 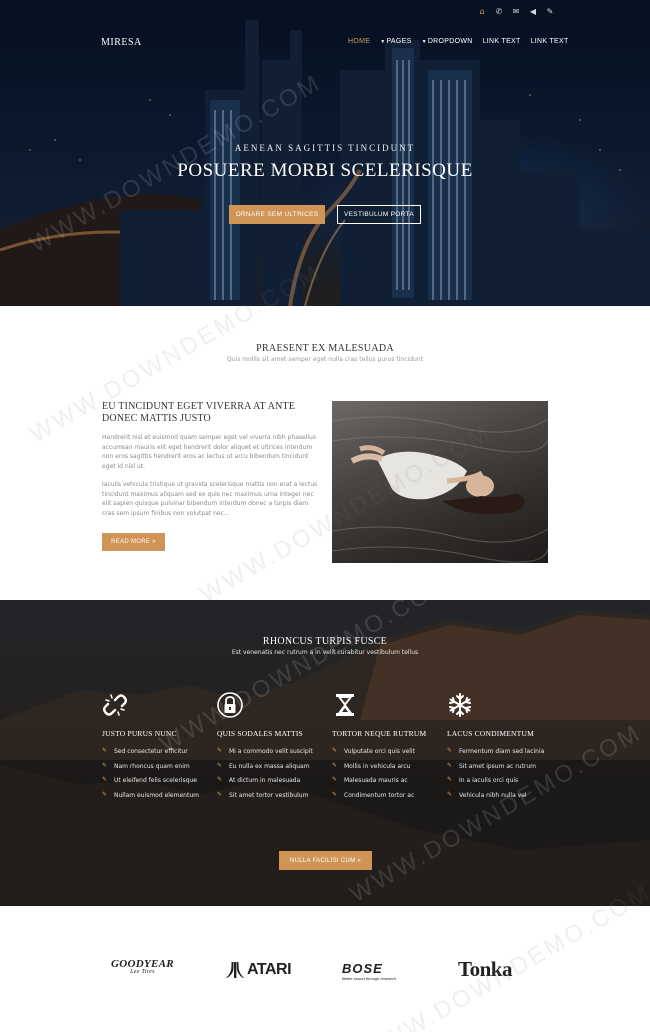 I want to click on phone-icon: ✆, so click(x=499, y=12).